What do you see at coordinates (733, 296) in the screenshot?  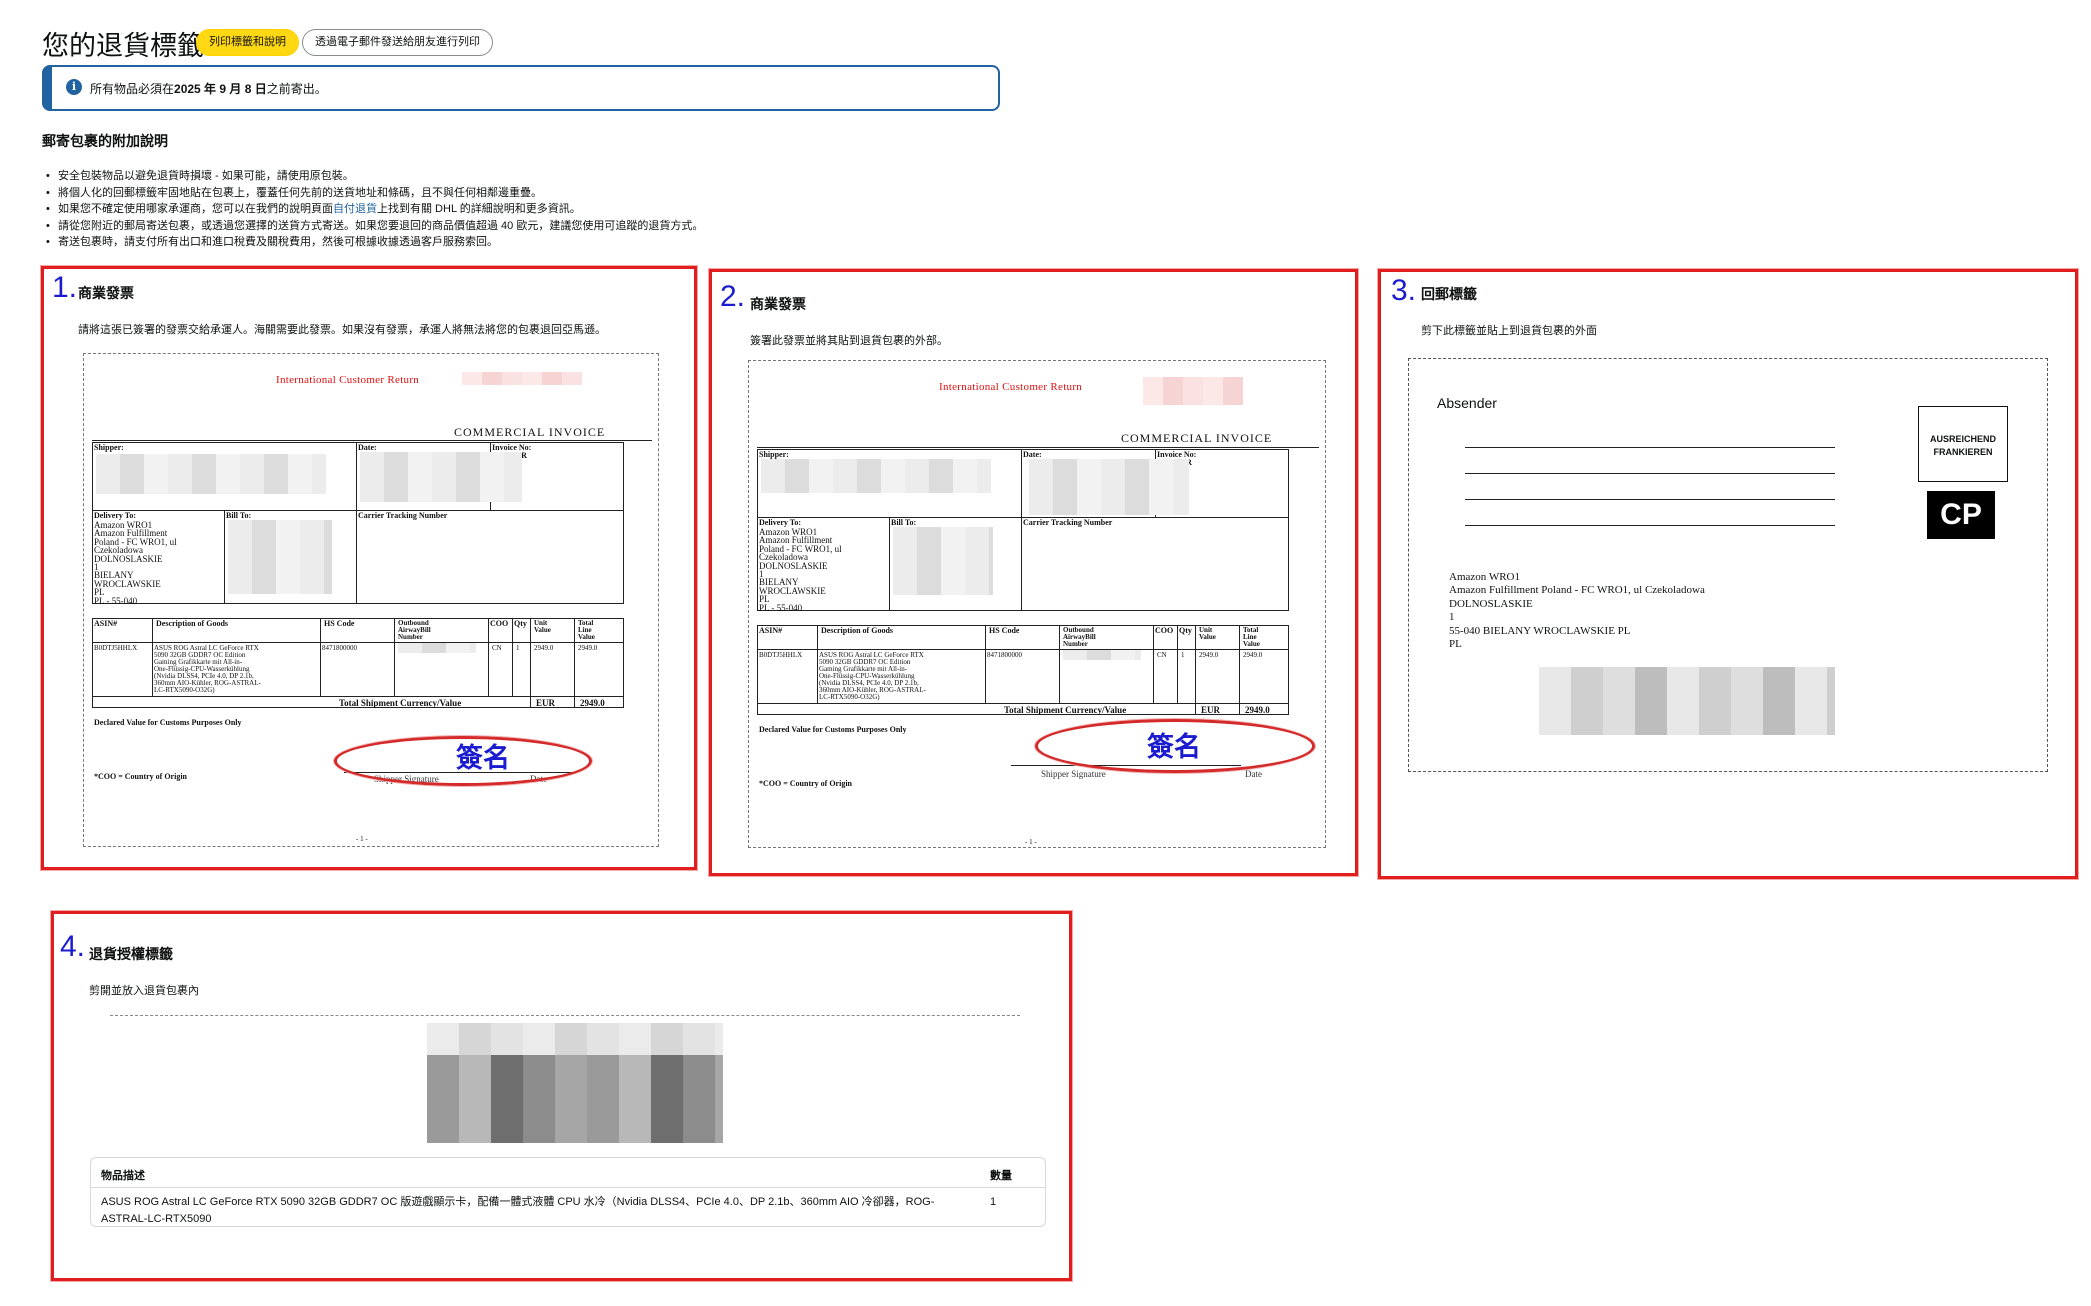 I see `step-number: 2.` at bounding box center [733, 296].